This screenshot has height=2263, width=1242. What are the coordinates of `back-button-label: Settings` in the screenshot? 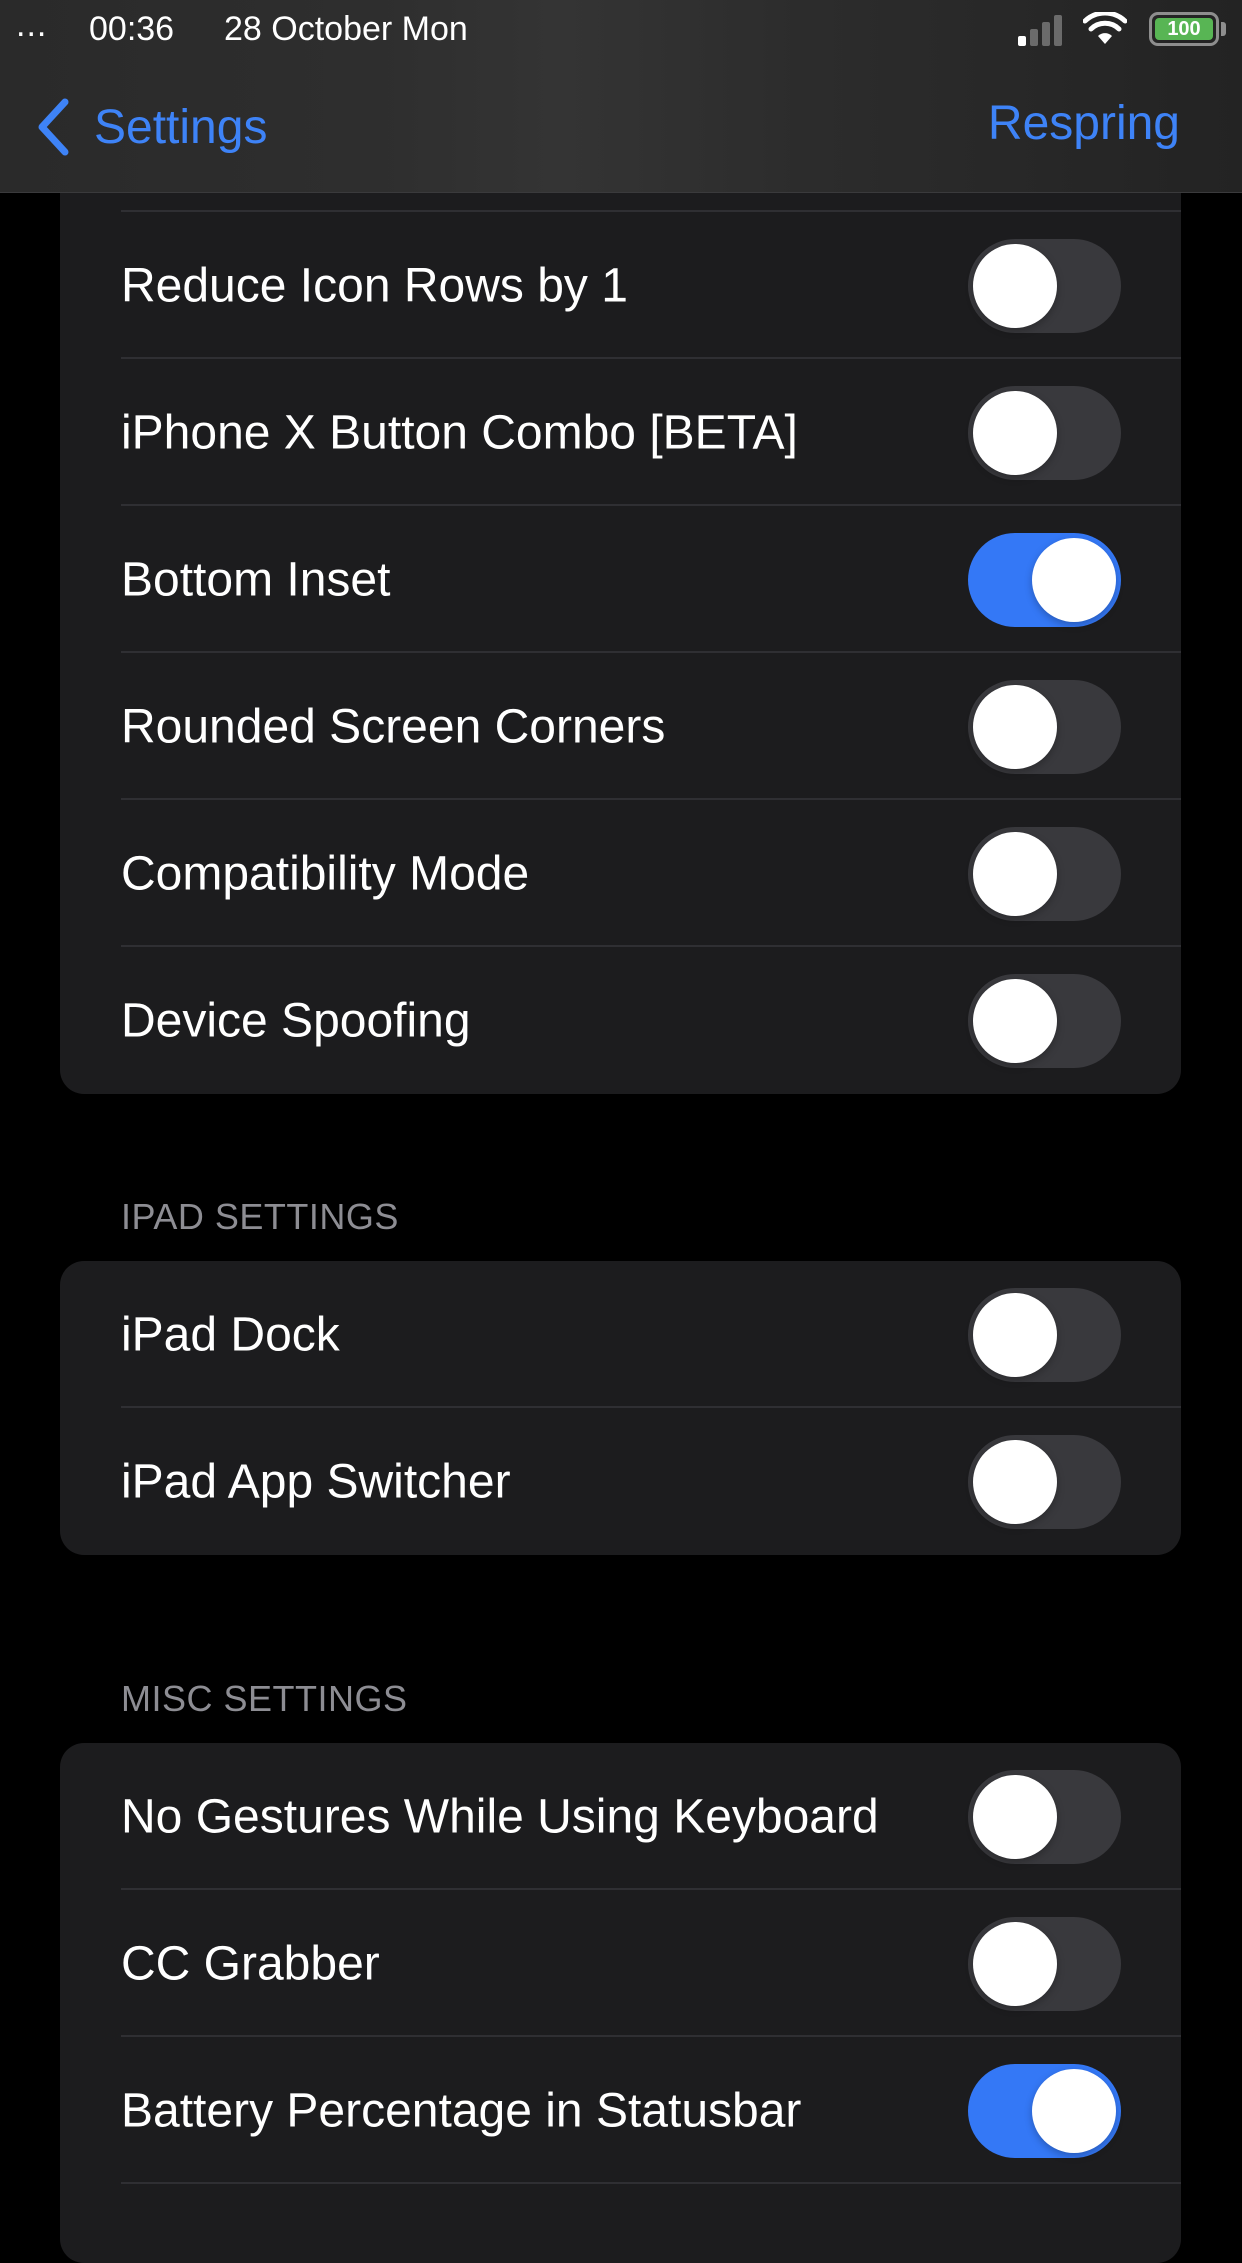 It's located at (181, 127).